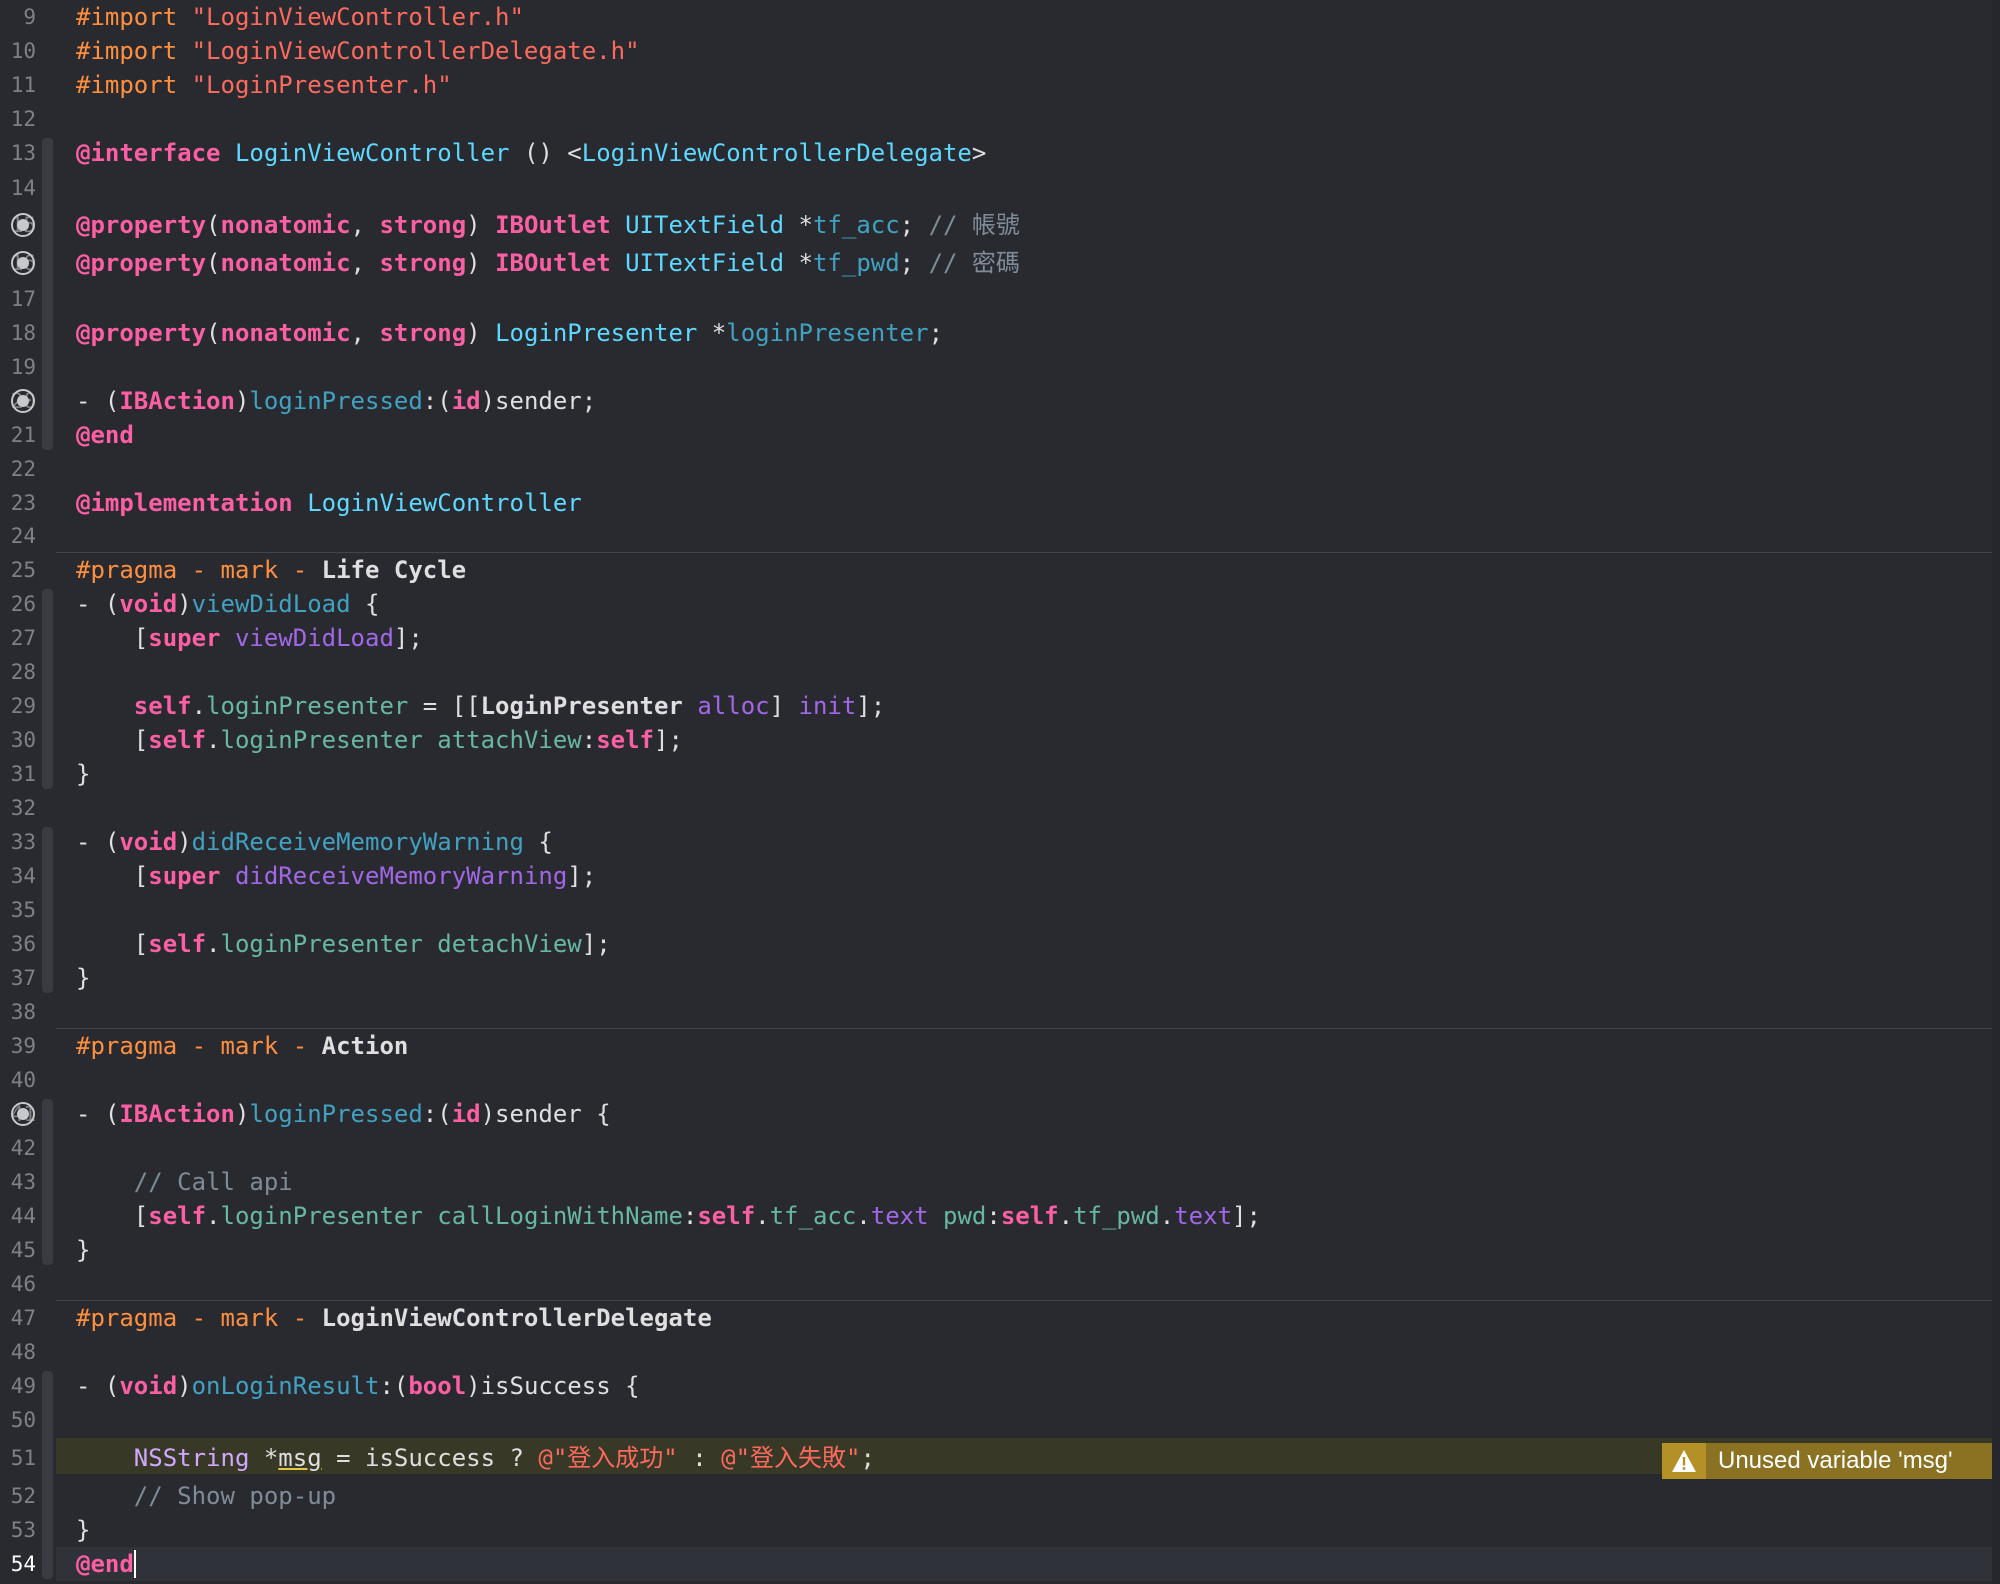 The image size is (2000, 1584). Describe the element at coordinates (996, 1250) in the screenshot. I see `code-line: 45}` at that location.